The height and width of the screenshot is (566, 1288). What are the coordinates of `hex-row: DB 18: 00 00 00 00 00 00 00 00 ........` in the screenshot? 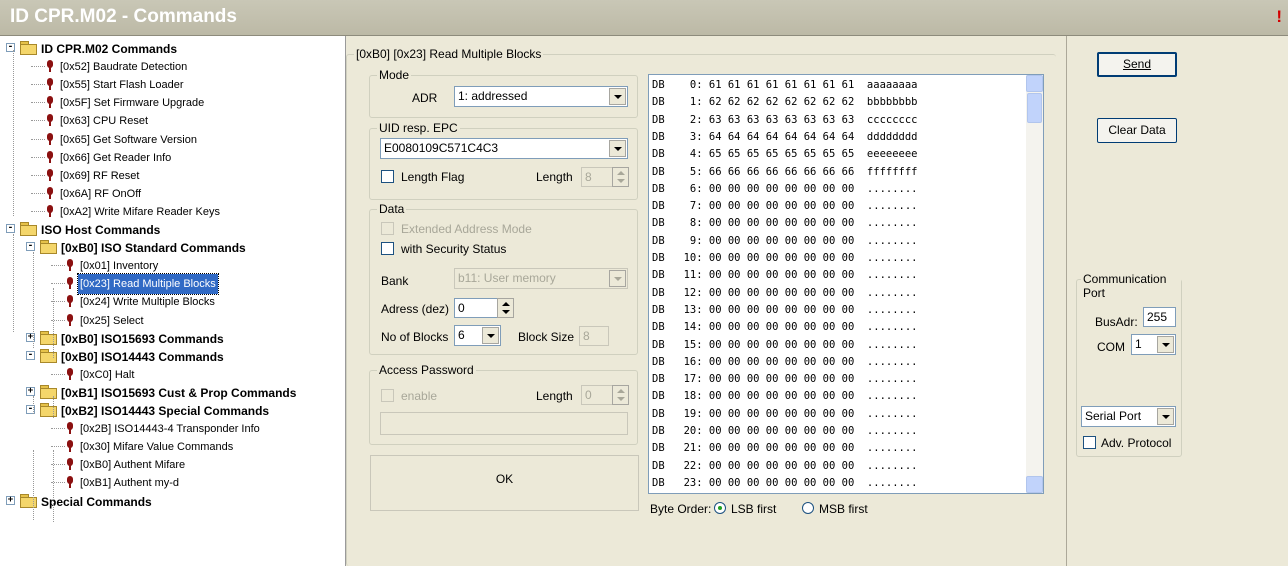 It's located at (785, 396).